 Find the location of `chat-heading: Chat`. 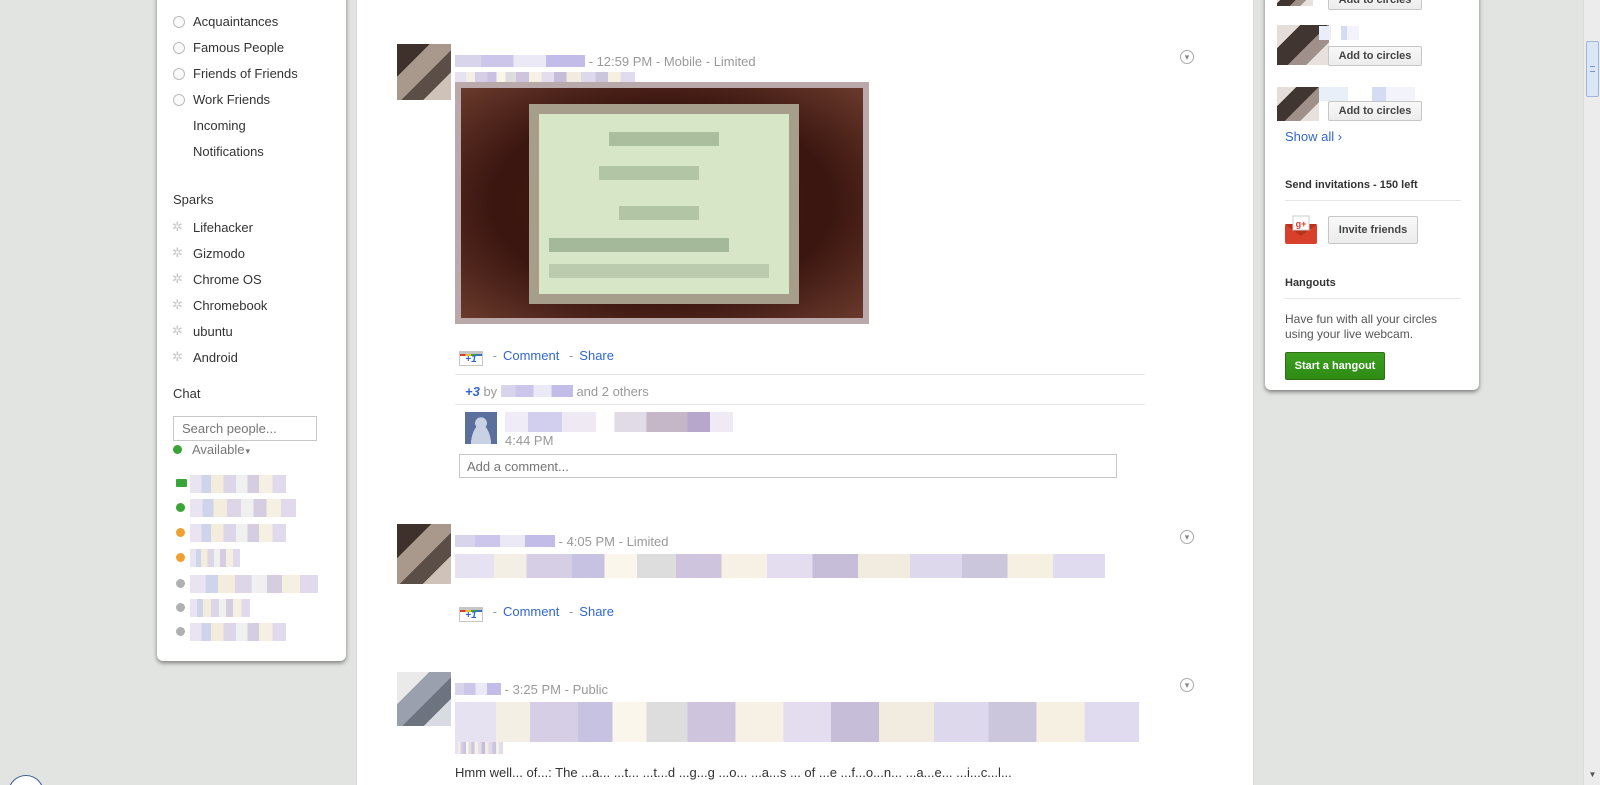

chat-heading: Chat is located at coordinates (187, 393).